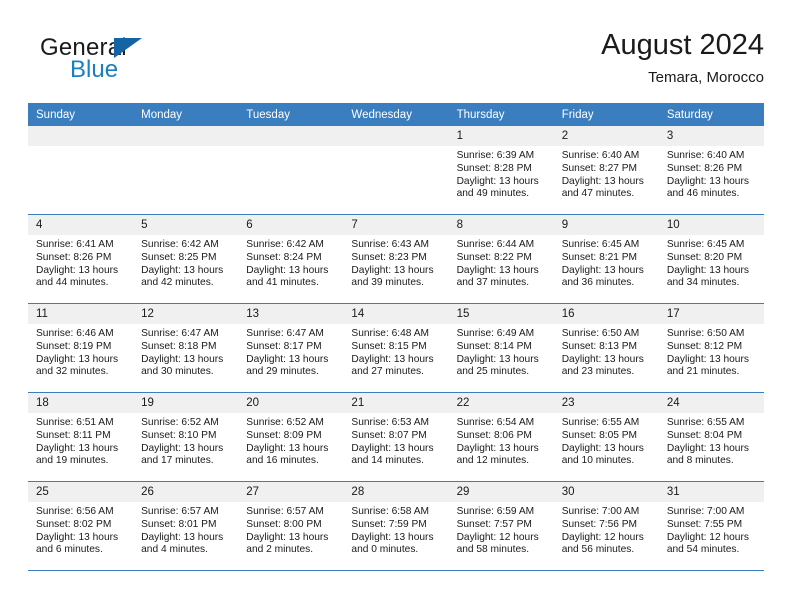  I want to click on day-number: 27, so click(291, 492).